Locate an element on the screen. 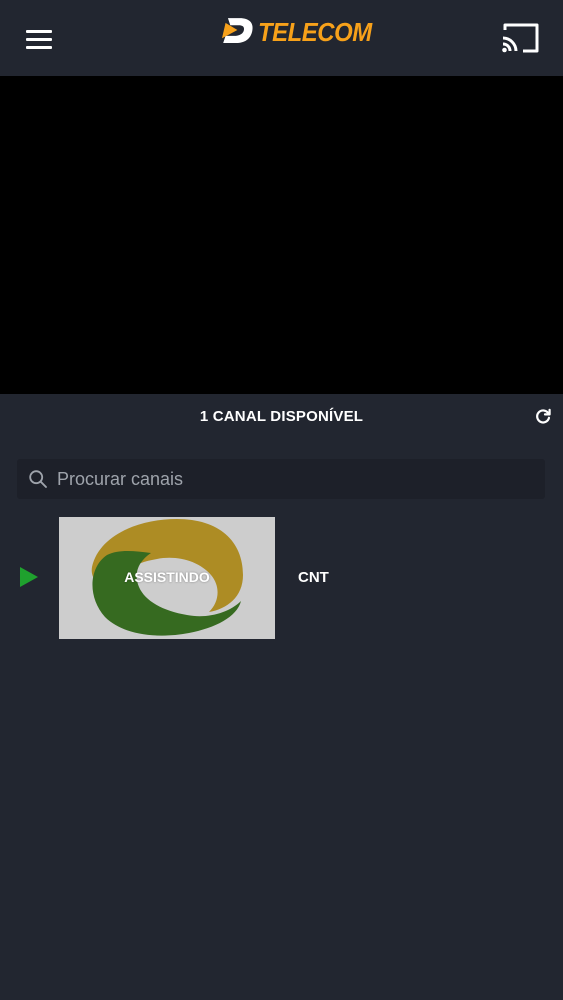 This screenshot has height=1000, width=563. cast-button is located at coordinates (521, 38).